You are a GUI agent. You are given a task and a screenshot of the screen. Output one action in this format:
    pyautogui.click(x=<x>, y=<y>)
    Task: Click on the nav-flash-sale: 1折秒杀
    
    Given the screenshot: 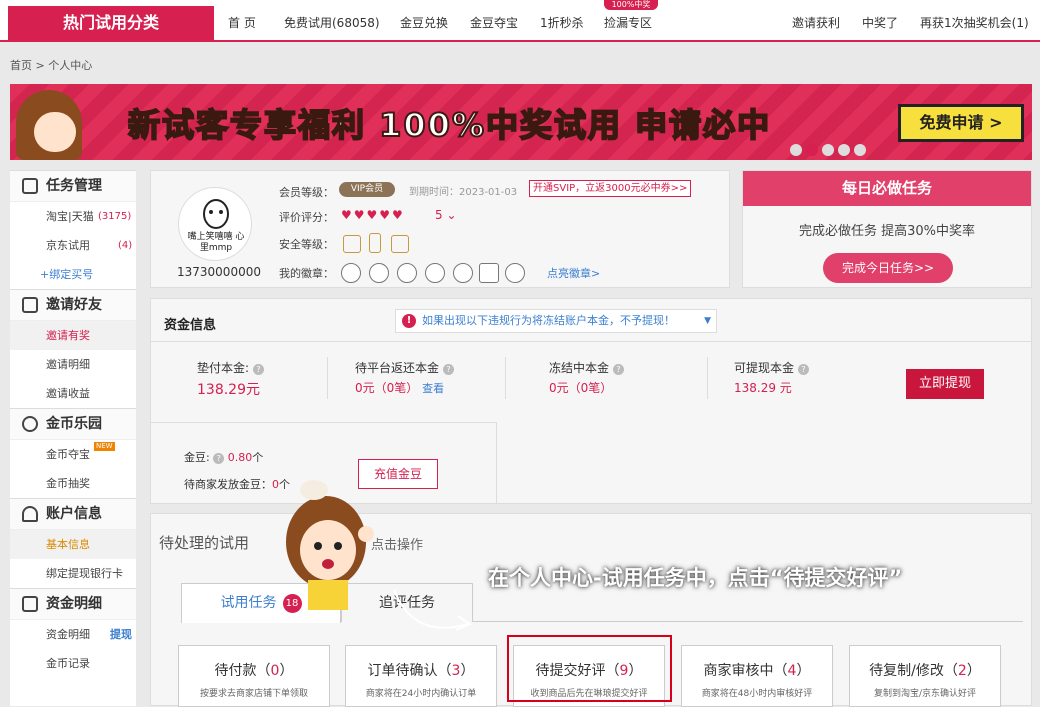 What is the action you would take?
    pyautogui.click(x=562, y=22)
    